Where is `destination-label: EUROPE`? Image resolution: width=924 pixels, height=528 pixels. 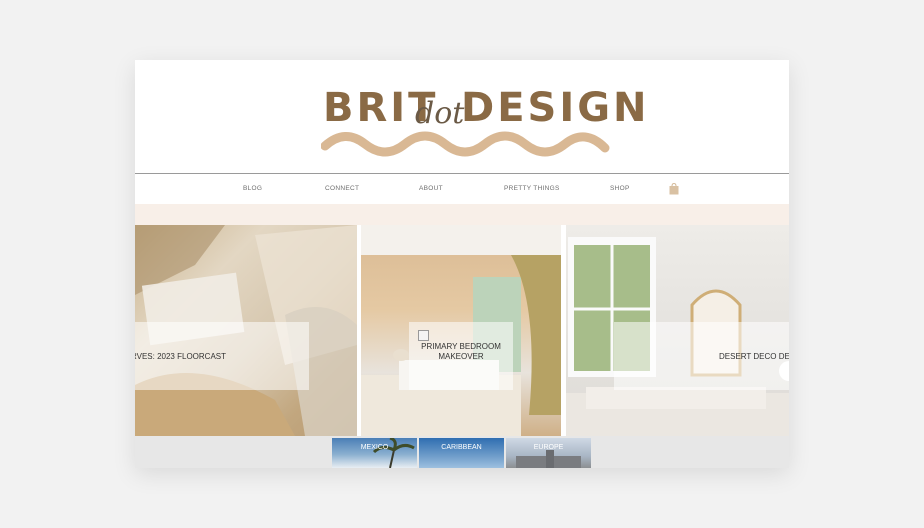
destination-label: EUROPE is located at coordinates (548, 447).